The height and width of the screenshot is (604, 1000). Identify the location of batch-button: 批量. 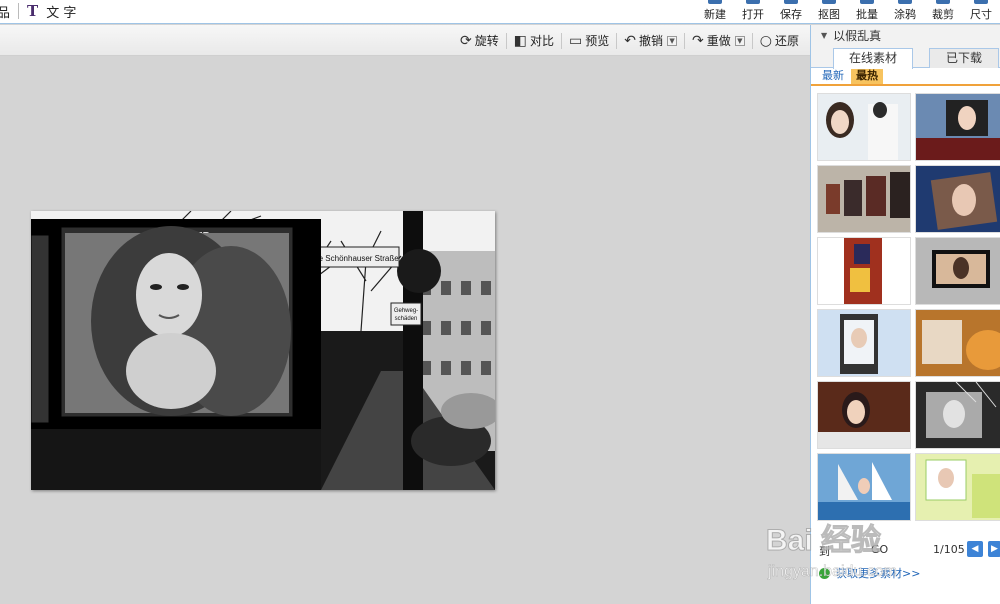
(867, 12).